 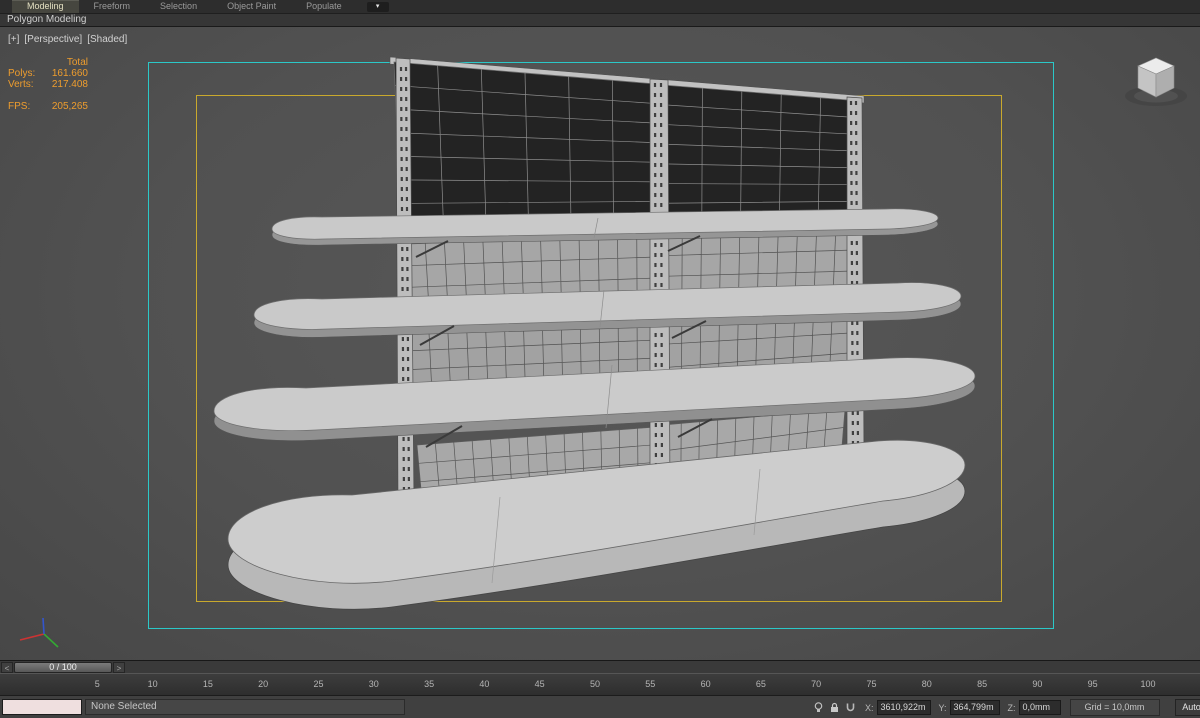 I want to click on frame-tick: 10, so click(x=152, y=684).